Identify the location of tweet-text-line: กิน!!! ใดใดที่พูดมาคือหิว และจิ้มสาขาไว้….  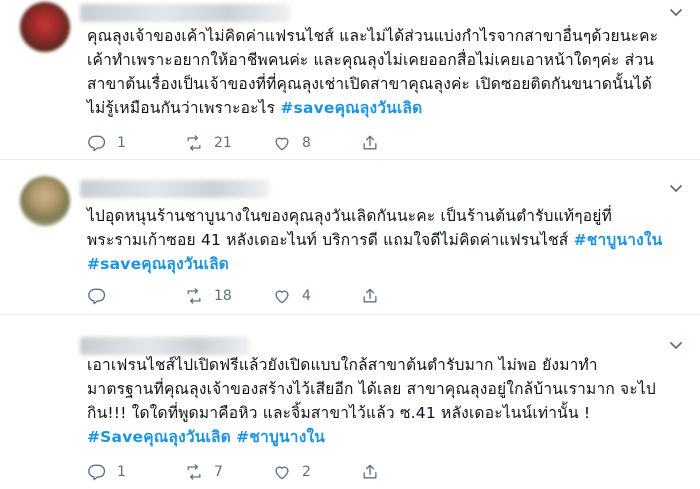
(339, 413).